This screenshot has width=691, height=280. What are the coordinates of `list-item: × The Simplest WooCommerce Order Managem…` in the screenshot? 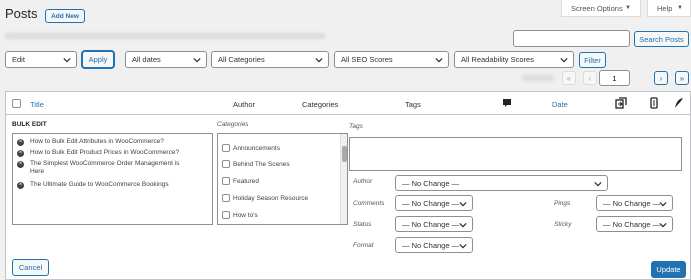 It's located at (104, 168).